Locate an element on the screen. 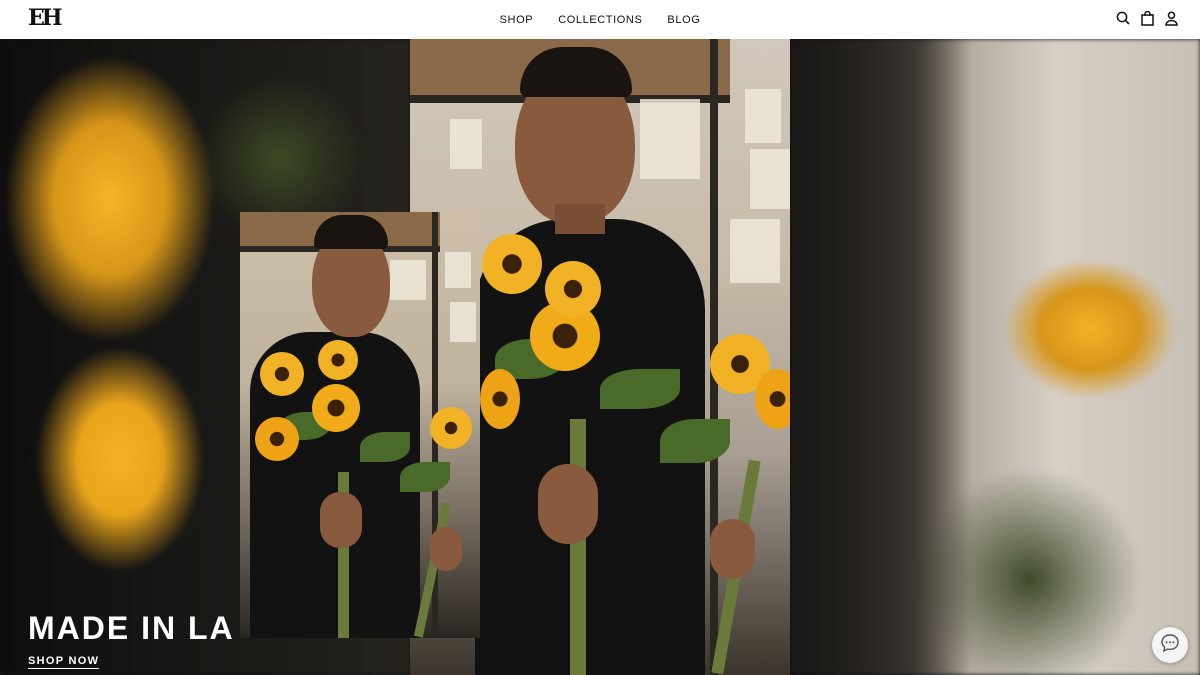  main-nav: SHOP COLLECTIONS BLOG is located at coordinates (600, 19).